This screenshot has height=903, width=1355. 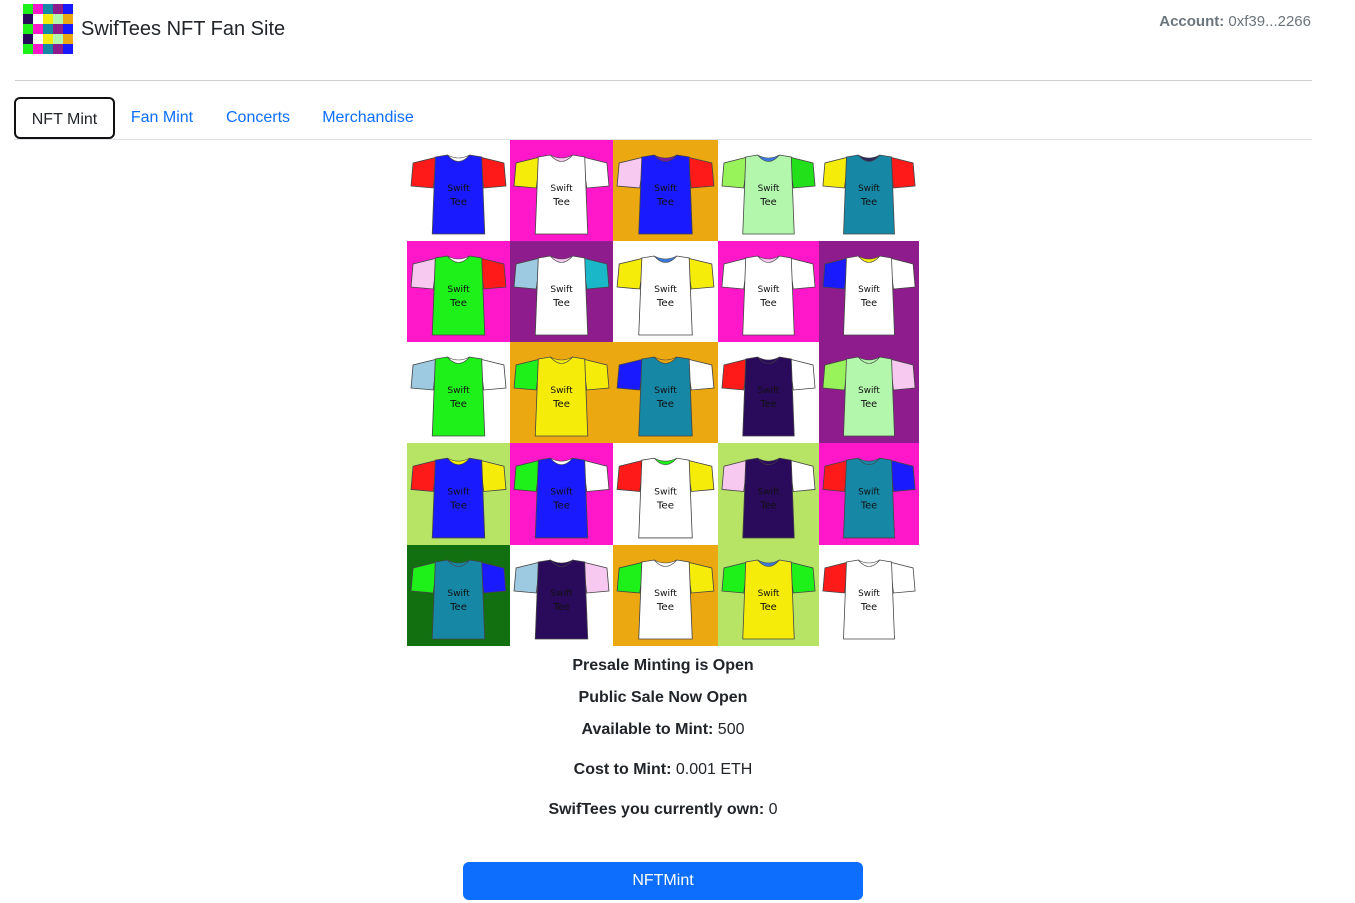 What do you see at coordinates (663, 730) in the screenshot?
I see `available-to-mint: Available to Mint: 500` at bounding box center [663, 730].